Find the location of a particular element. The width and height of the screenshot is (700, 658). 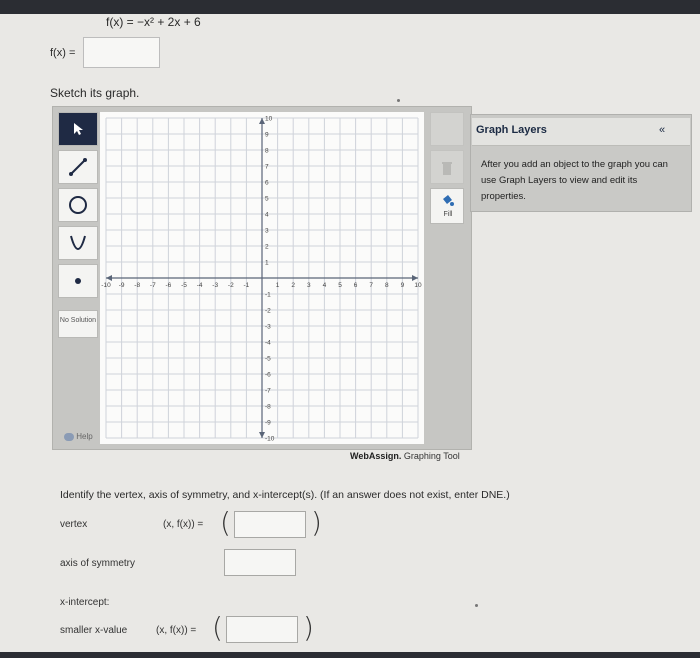

x-tick-label: -3 is located at coordinates (215, 285).